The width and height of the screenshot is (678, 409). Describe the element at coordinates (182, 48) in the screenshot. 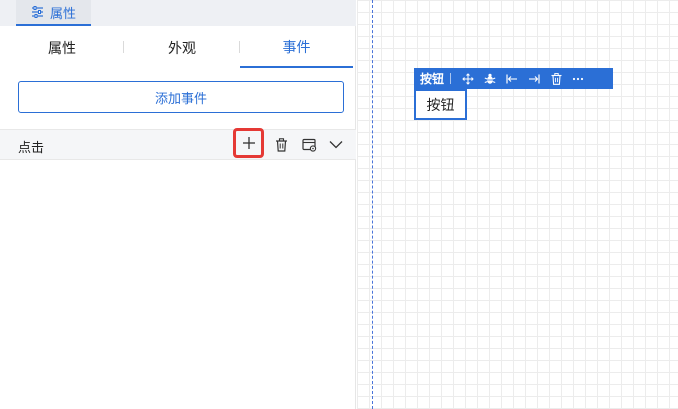

I see `tab-appearance: 外观` at that location.